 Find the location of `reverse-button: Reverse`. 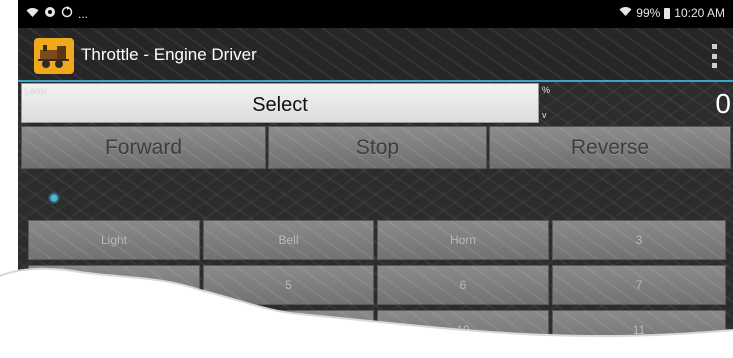

reverse-button: Reverse is located at coordinates (610, 147).